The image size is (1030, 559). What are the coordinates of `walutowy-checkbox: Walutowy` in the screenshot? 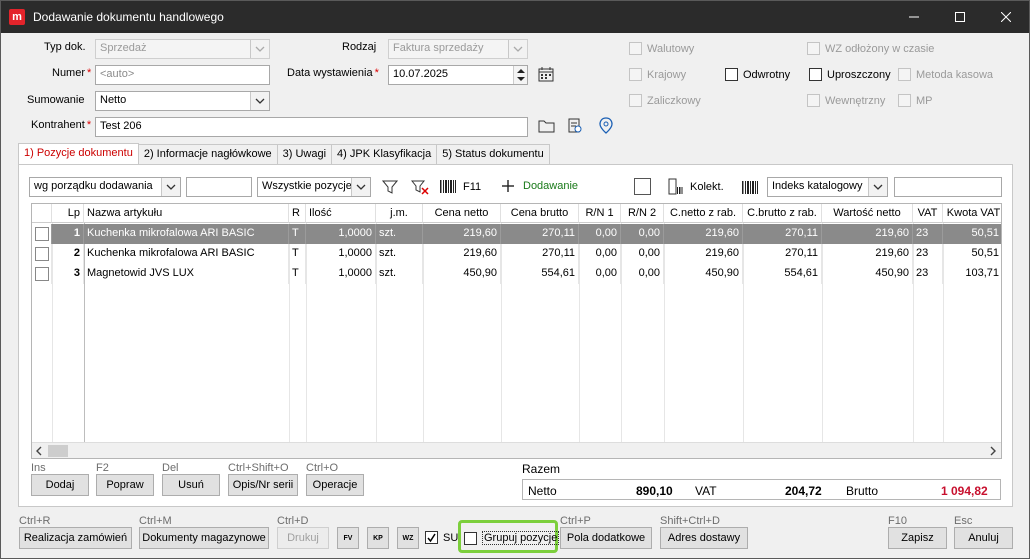 It's located at (661, 48).